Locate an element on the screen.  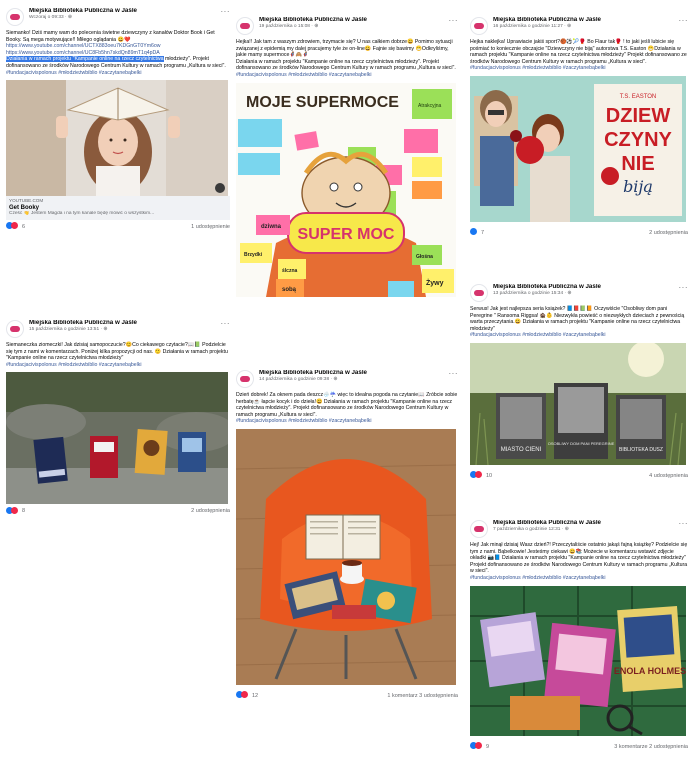
armchair-with-books-photo is located at coordinates (346, 556).